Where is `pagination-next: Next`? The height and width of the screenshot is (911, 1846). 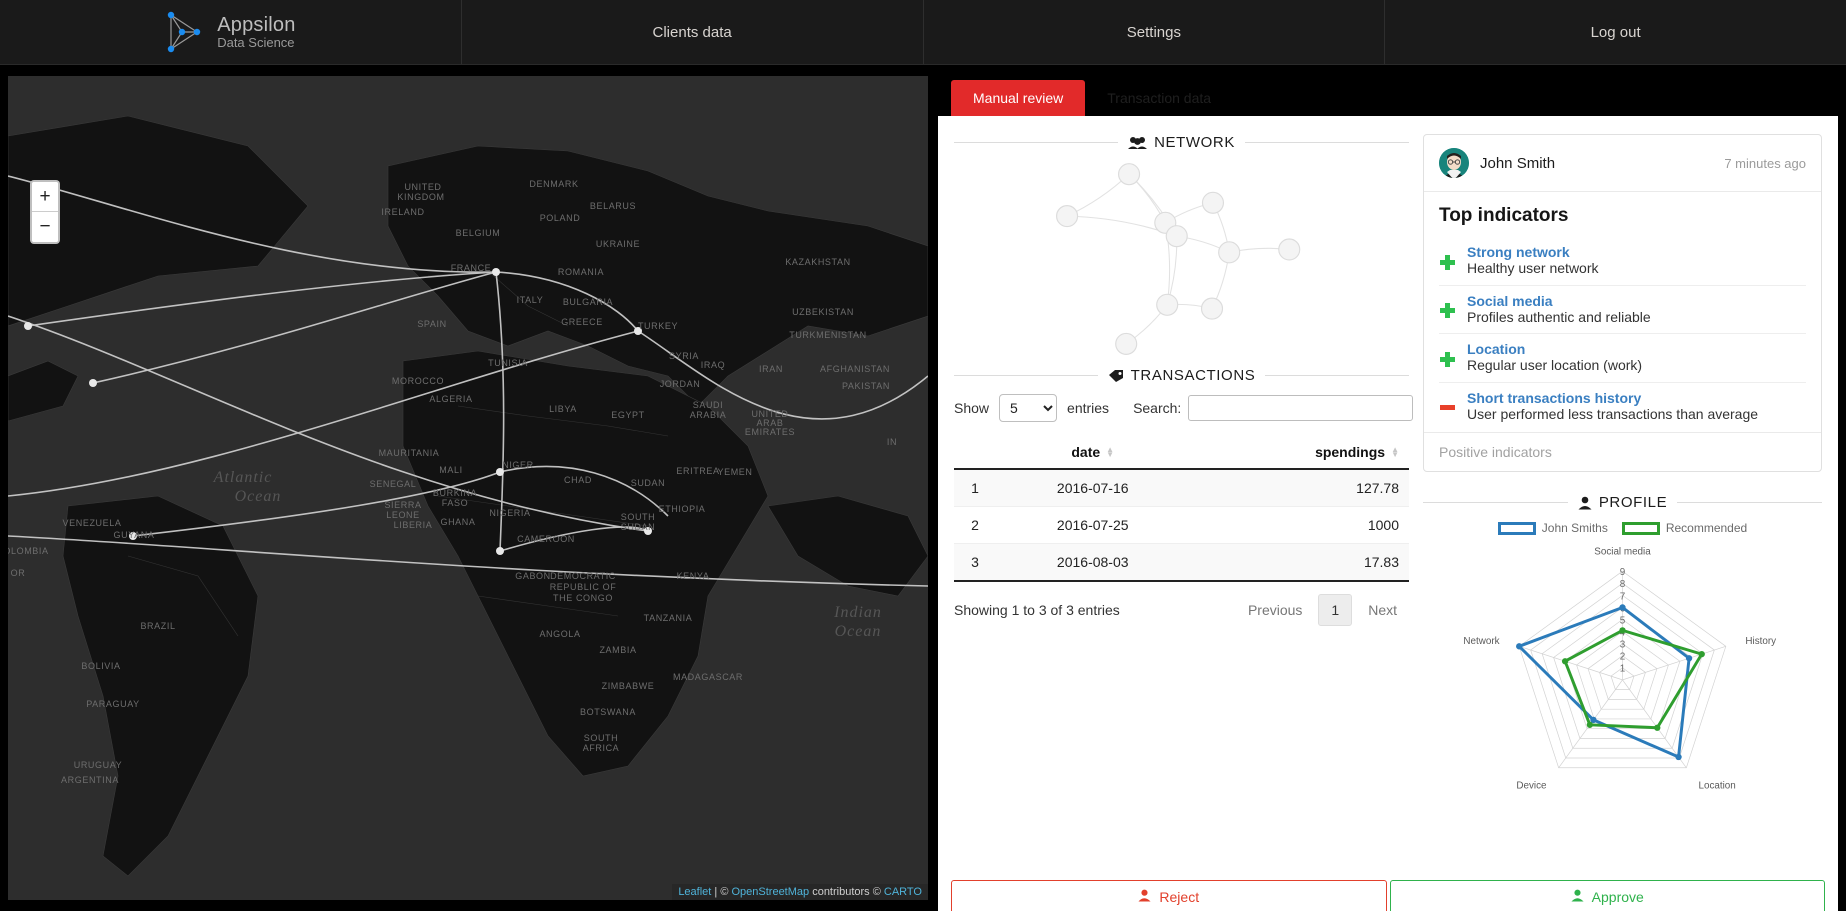 pagination-next: Next is located at coordinates (1382, 610).